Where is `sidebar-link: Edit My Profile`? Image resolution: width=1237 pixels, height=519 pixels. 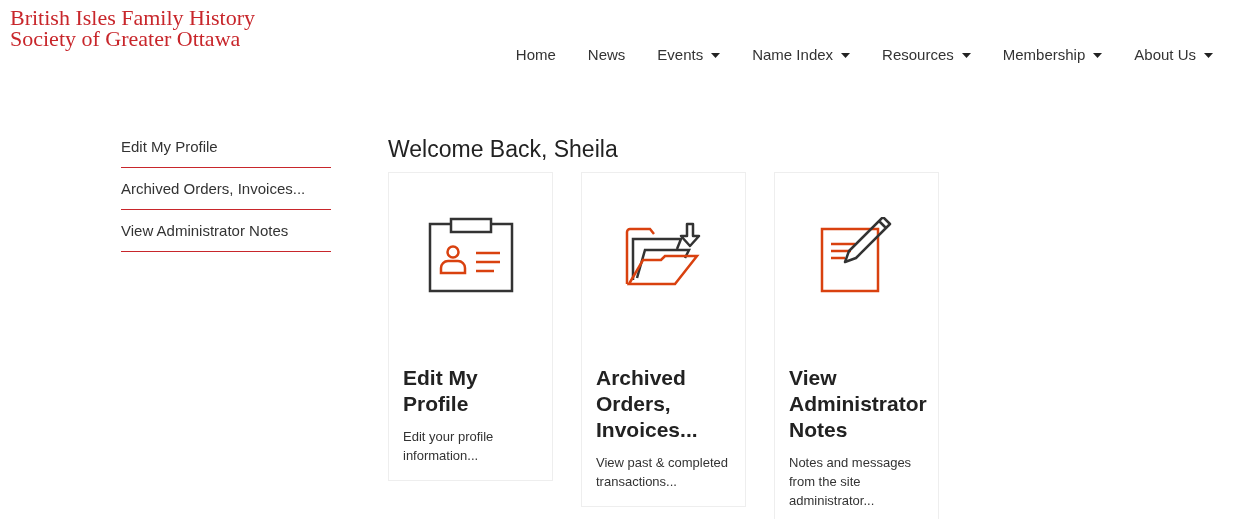
sidebar-link: Edit My Profile is located at coordinates (226, 146).